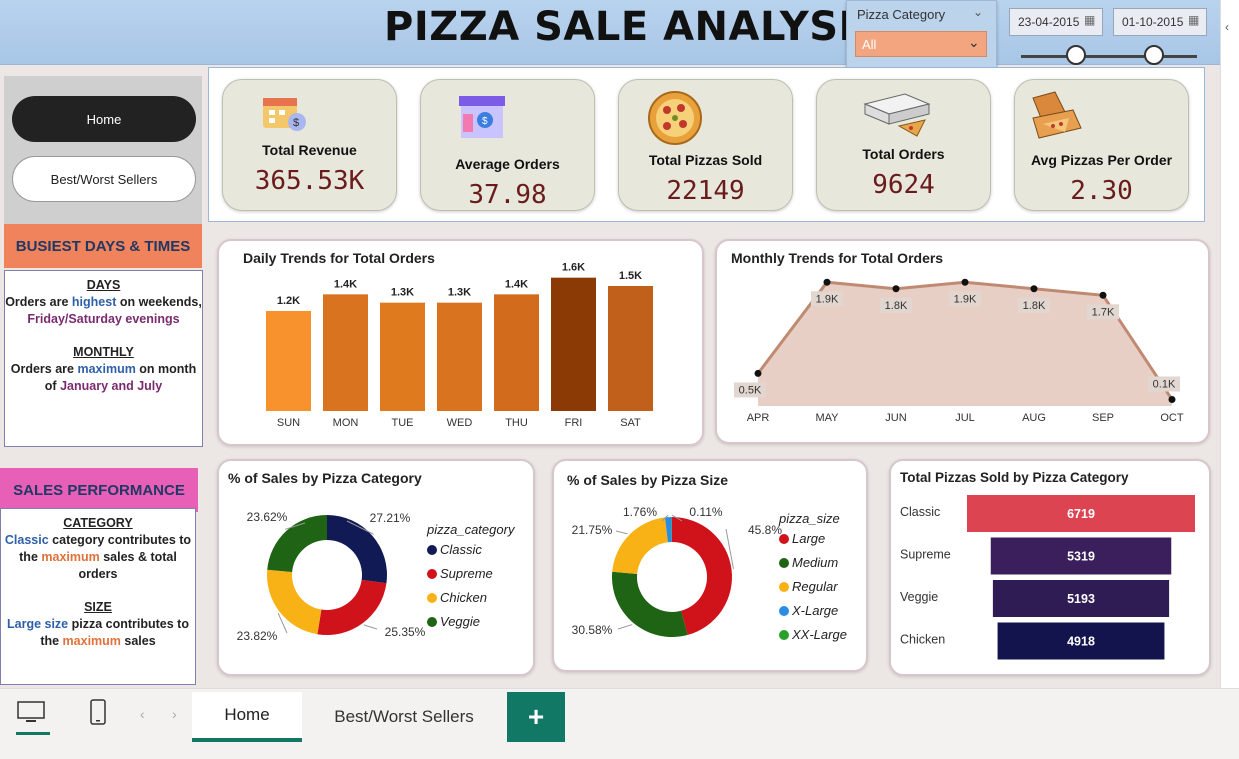 Image resolution: width=1239 pixels, height=759 pixels. I want to click on days-text: Orders are, so click(38, 302).